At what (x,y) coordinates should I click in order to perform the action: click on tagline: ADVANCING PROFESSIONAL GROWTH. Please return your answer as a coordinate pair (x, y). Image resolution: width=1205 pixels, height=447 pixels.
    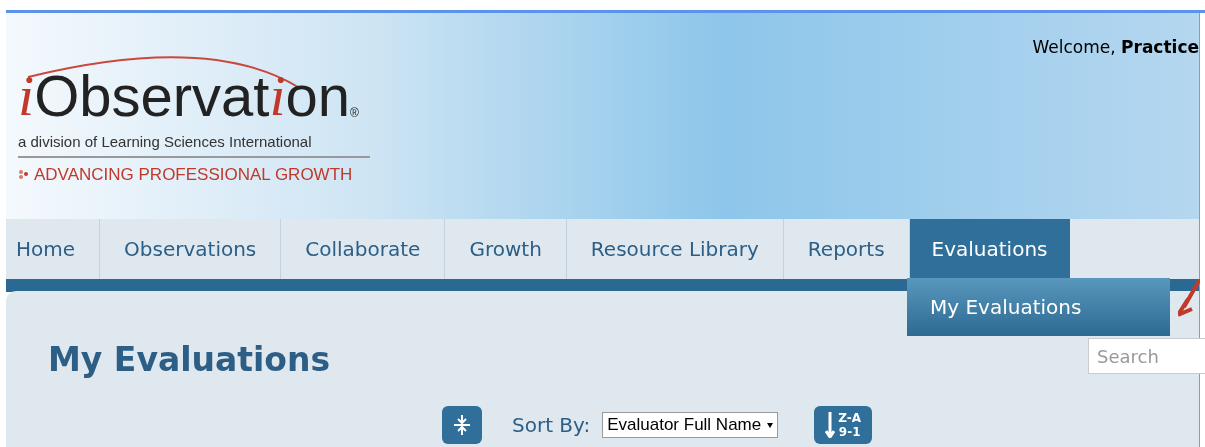
    Looking at the image, I should click on (193, 174).